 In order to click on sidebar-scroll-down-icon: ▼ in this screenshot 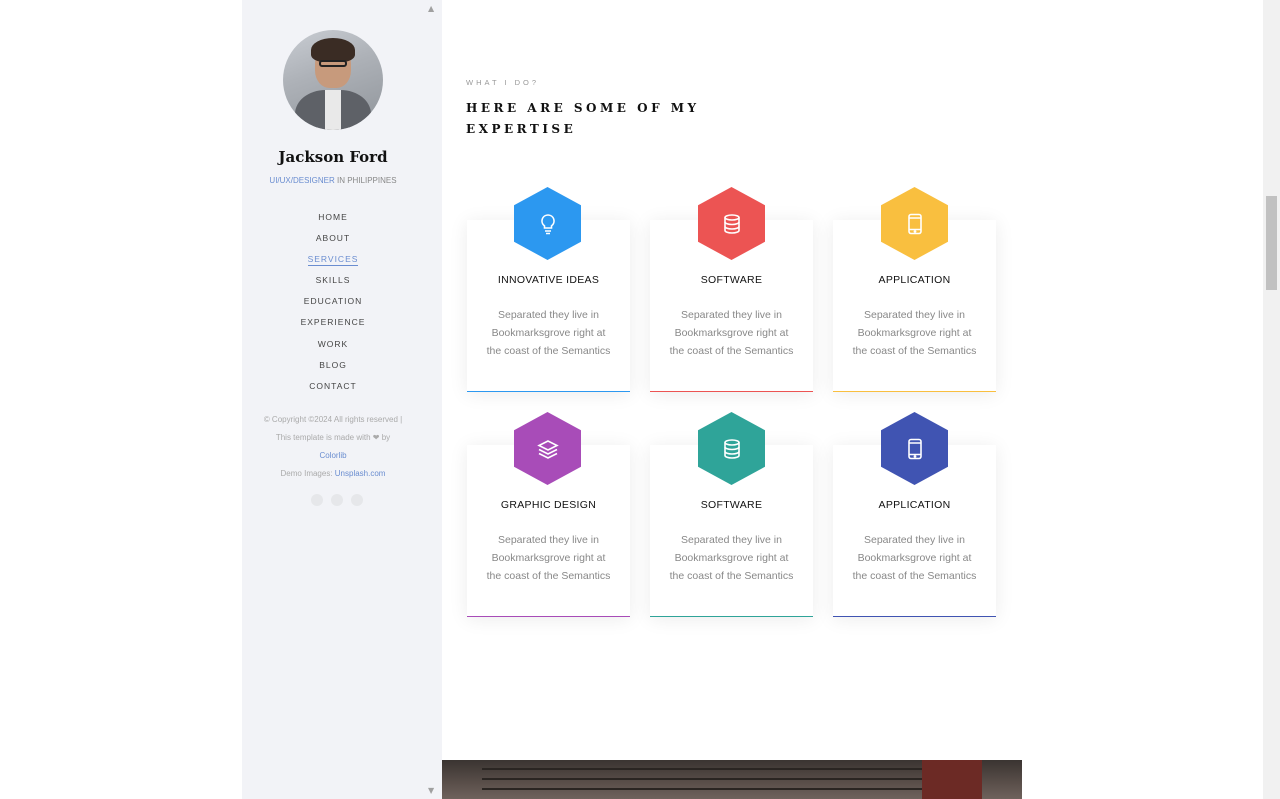, I will do `click(431, 790)`.